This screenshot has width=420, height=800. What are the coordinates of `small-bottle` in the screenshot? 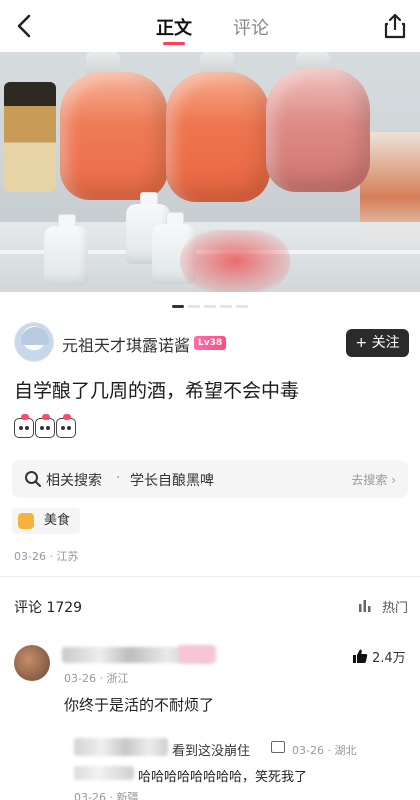 It's located at (66, 256).